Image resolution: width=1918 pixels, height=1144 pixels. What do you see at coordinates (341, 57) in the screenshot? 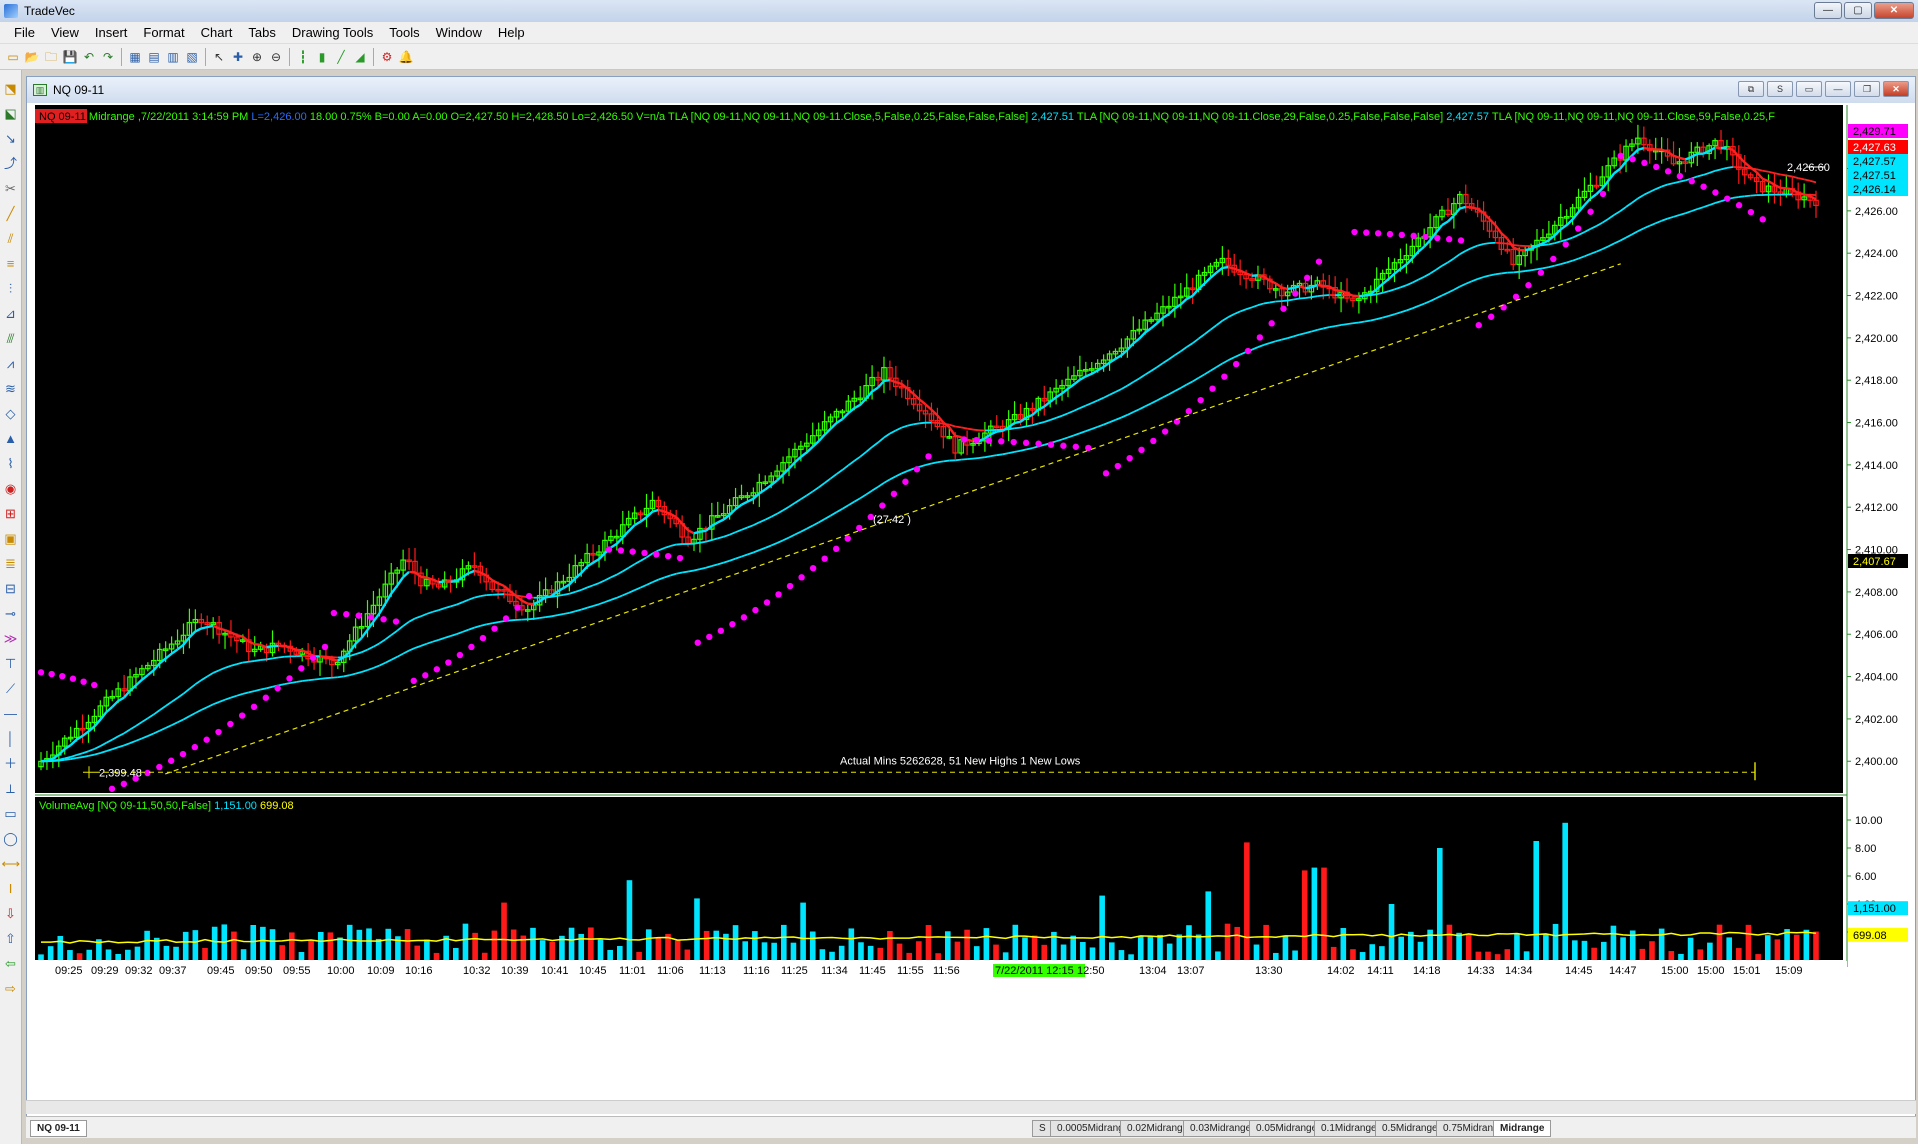
I see `line-icon: ╱` at bounding box center [341, 57].